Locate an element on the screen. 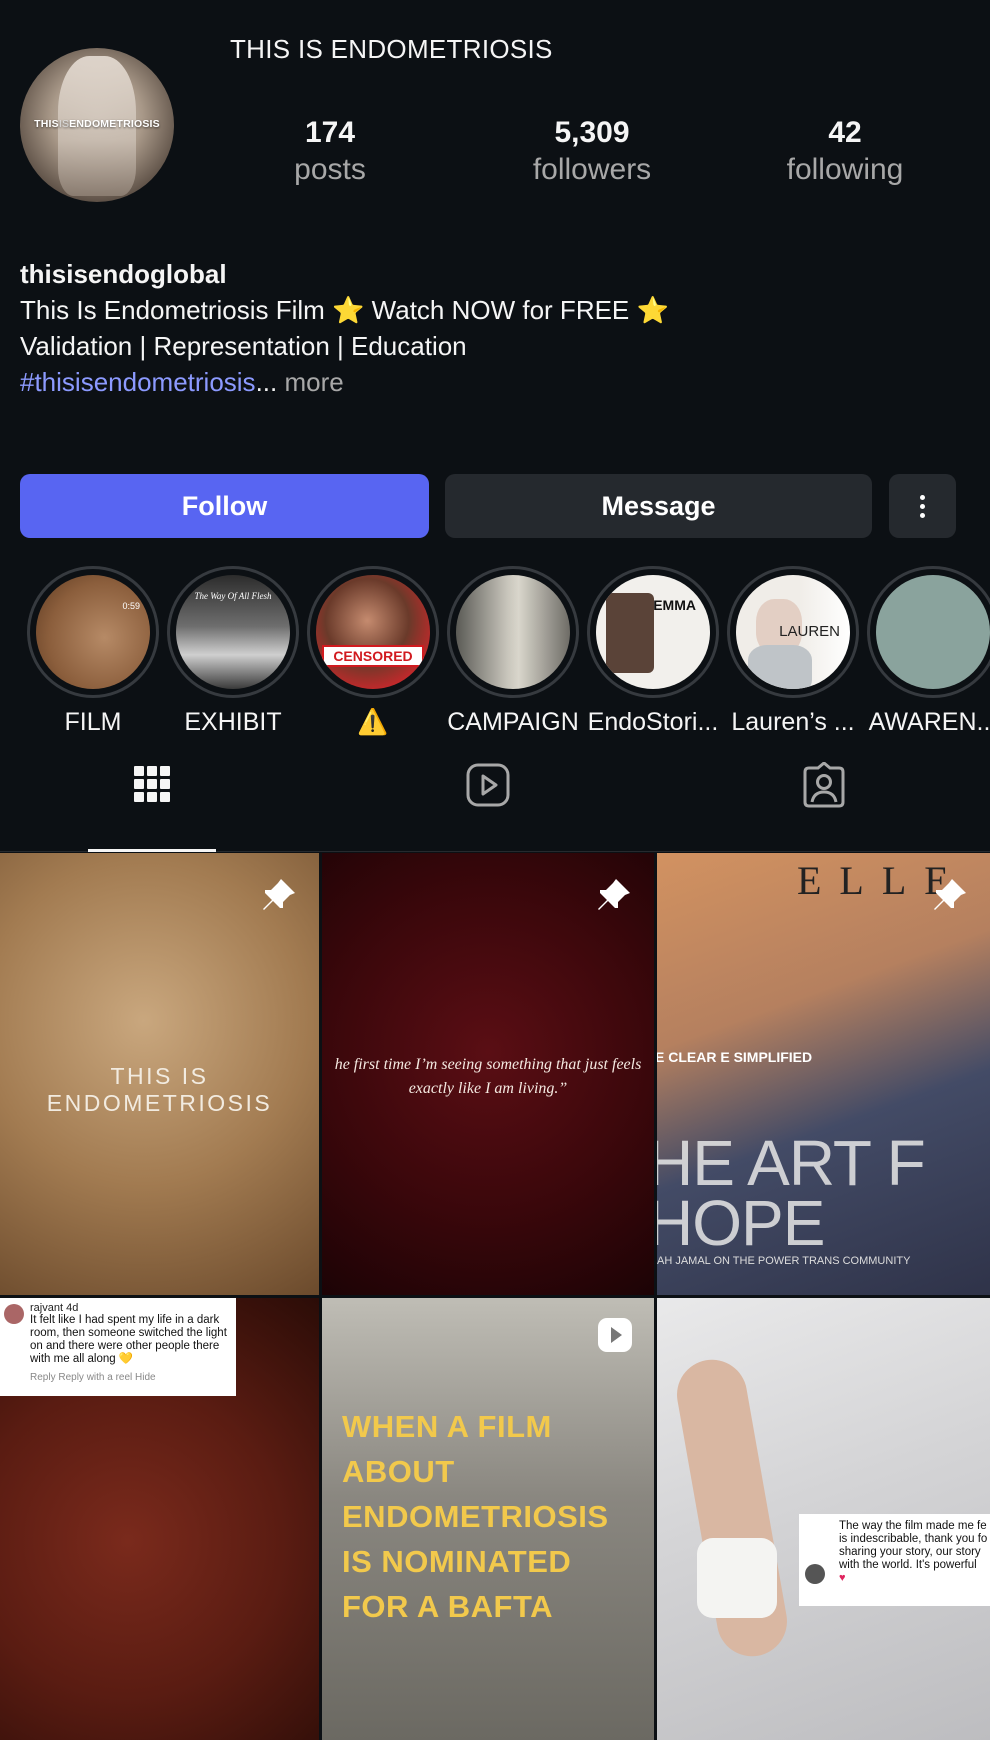  profile-display-name: THIS IS ENDOMETRIOSIS is located at coordinates (391, 49).